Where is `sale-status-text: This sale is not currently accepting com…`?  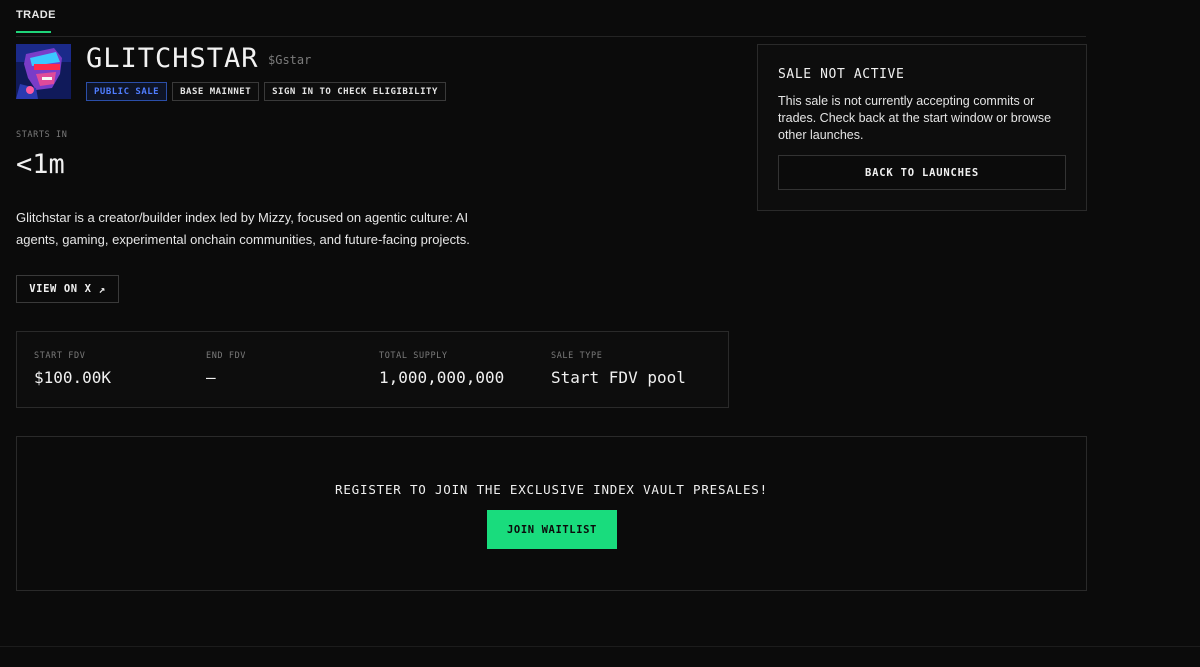
sale-status-text: This sale is not currently accepting com… is located at coordinates (915, 118).